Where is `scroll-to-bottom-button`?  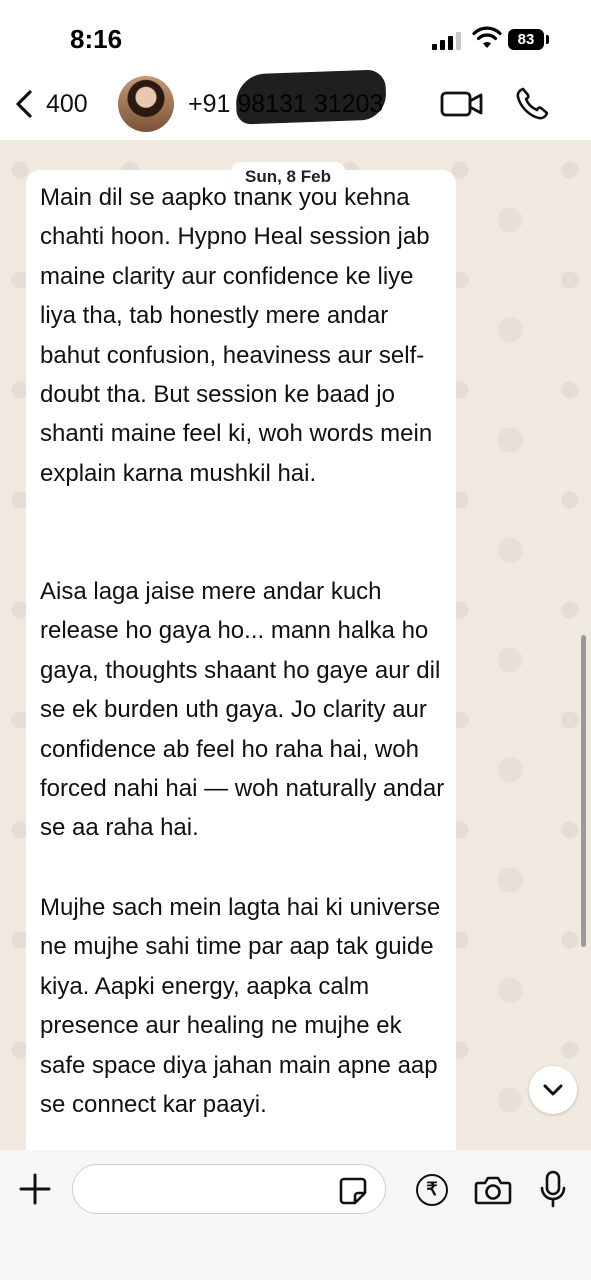
scroll-to-bottom-button is located at coordinates (553, 1090).